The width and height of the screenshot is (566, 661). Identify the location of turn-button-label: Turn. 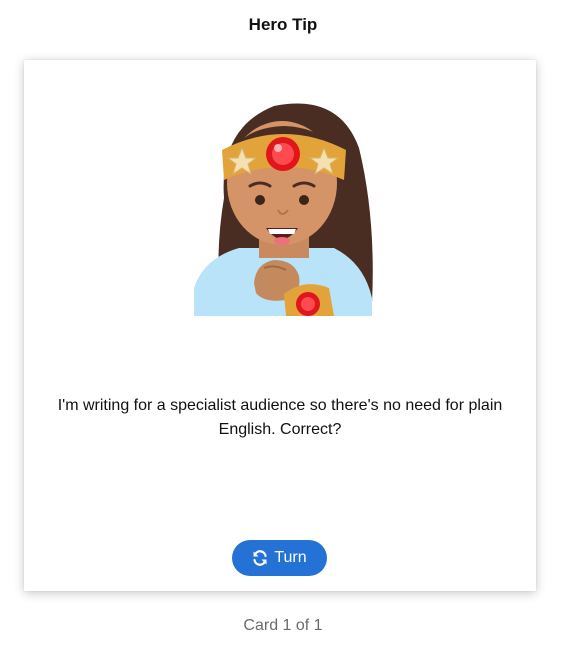
(290, 557).